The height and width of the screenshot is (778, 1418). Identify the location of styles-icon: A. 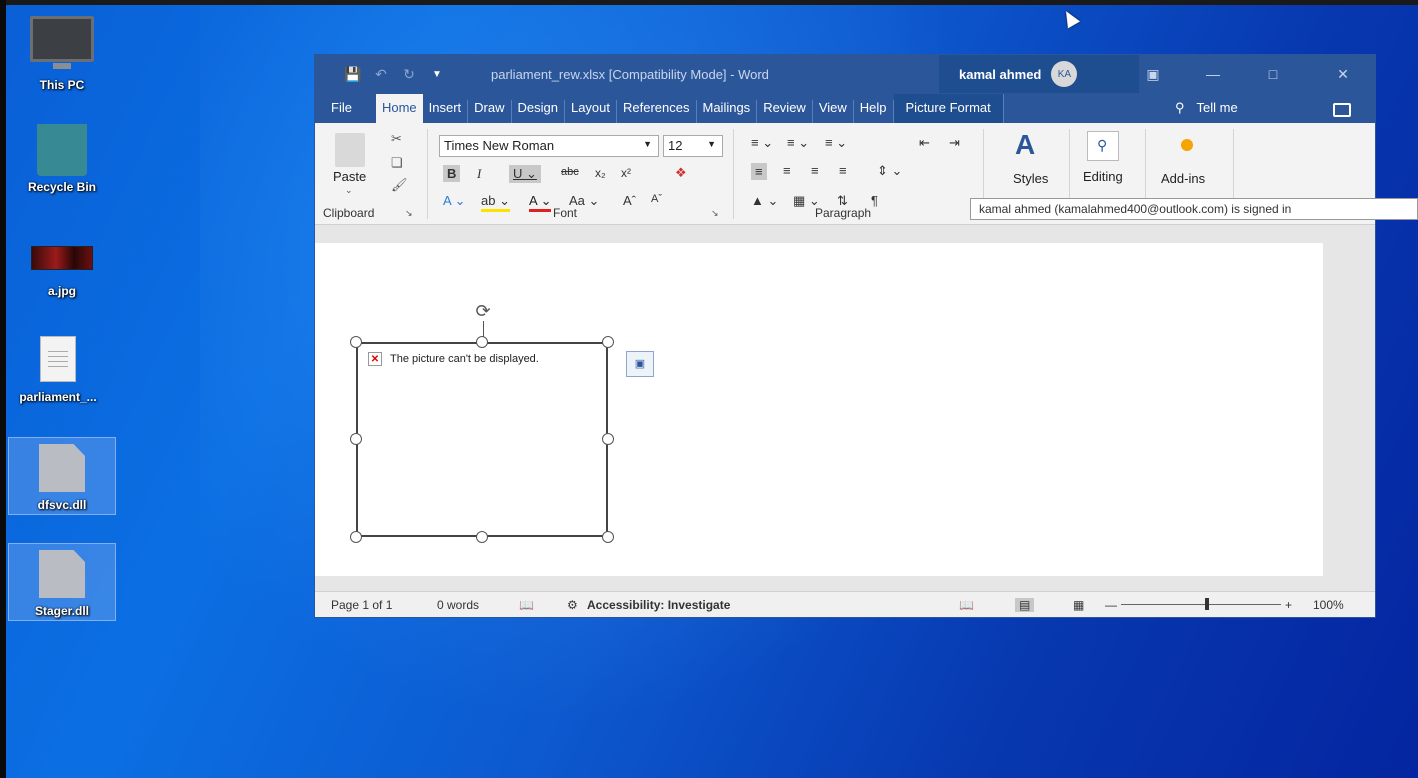
(1025, 145).